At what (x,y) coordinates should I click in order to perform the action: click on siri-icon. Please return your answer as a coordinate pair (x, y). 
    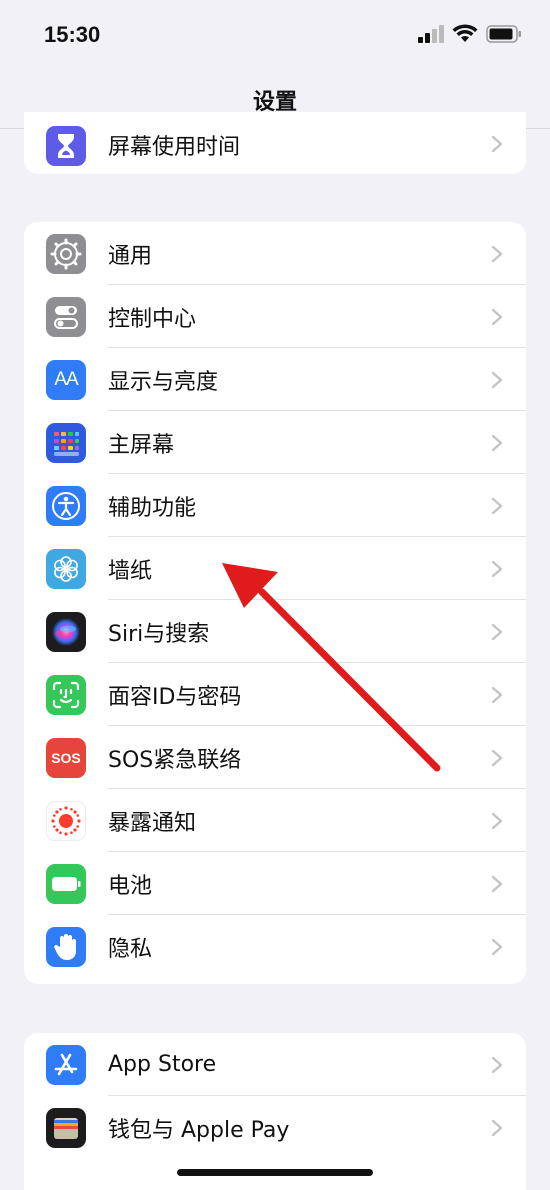
    Looking at the image, I should click on (66, 631).